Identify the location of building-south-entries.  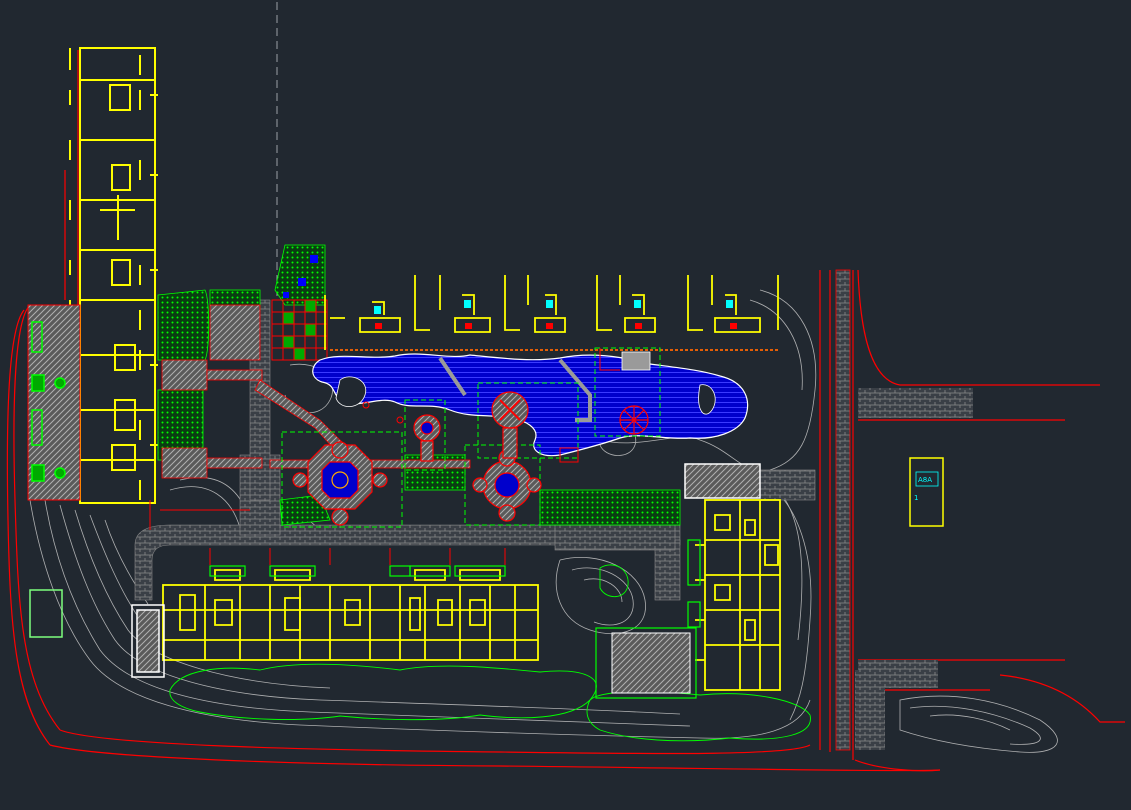
(357, 556).